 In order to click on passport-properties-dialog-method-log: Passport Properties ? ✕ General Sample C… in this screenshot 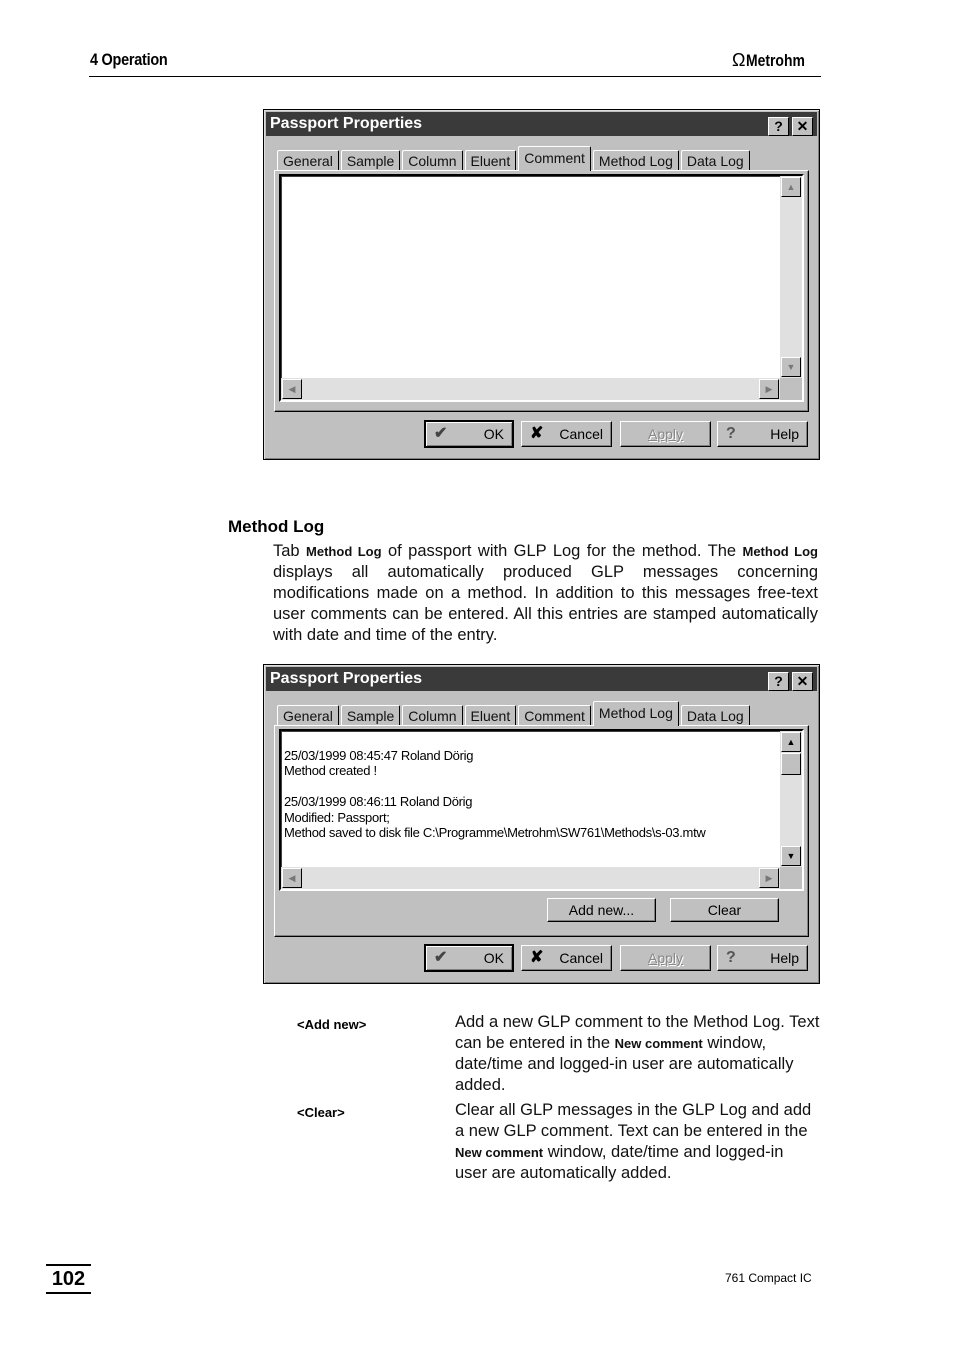, I will do `click(541, 824)`.